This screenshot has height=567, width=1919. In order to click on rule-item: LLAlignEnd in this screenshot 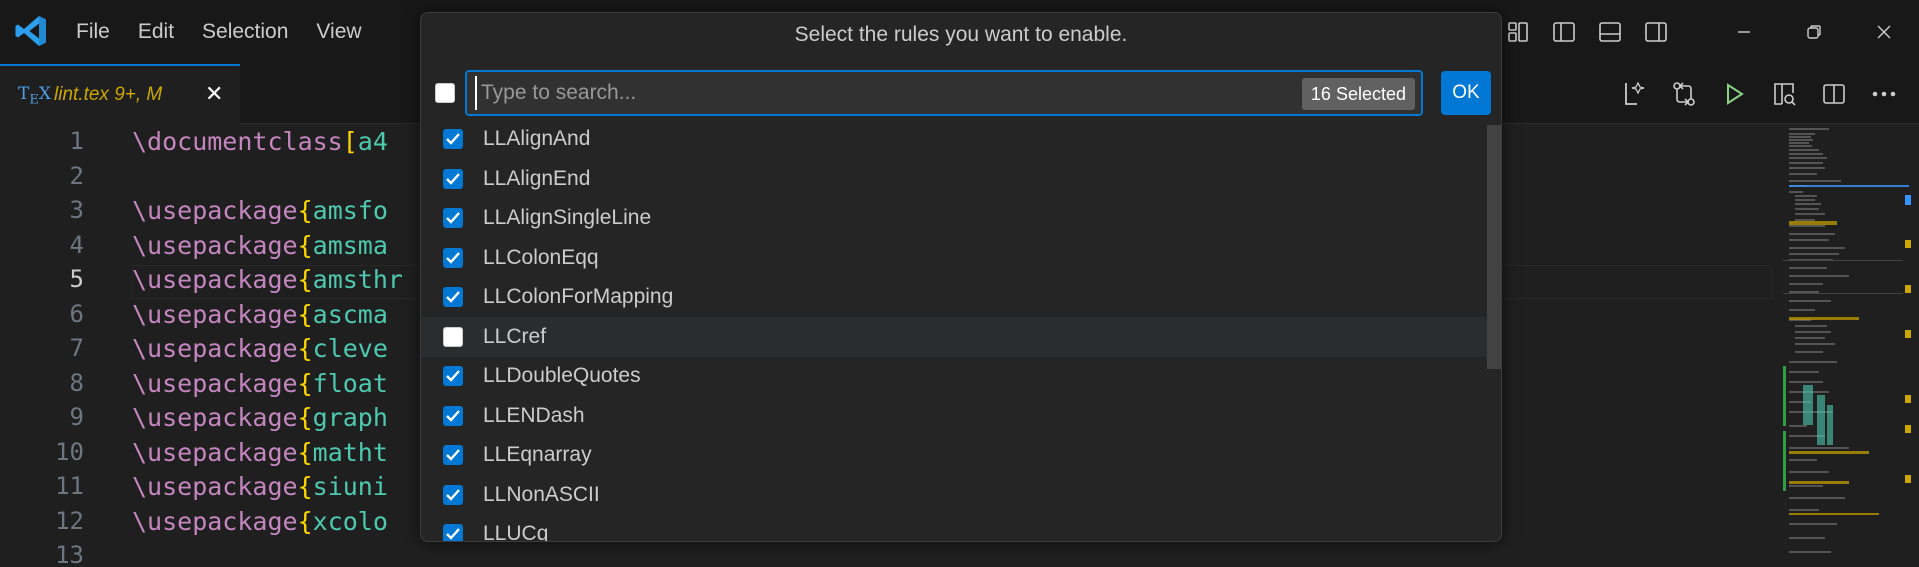, I will do `click(954, 179)`.